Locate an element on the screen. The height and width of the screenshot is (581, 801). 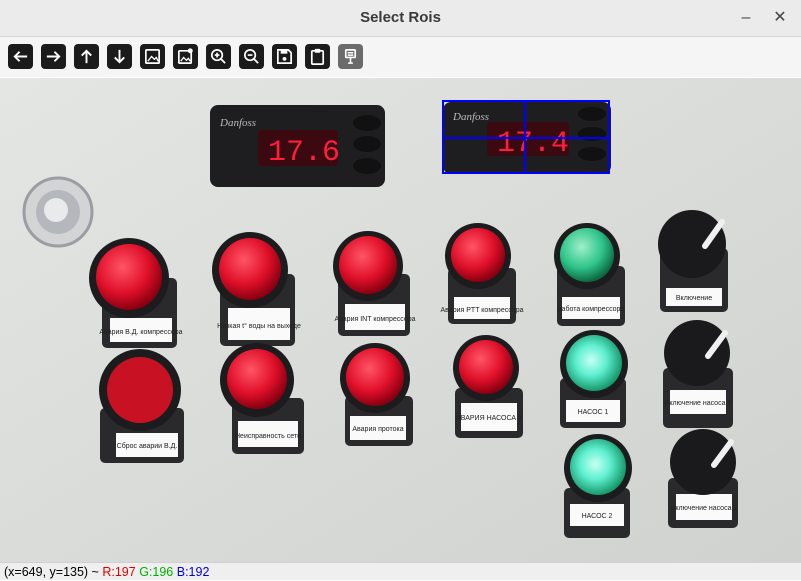
label-11: НАСОС 1 is located at coordinates (593, 412).